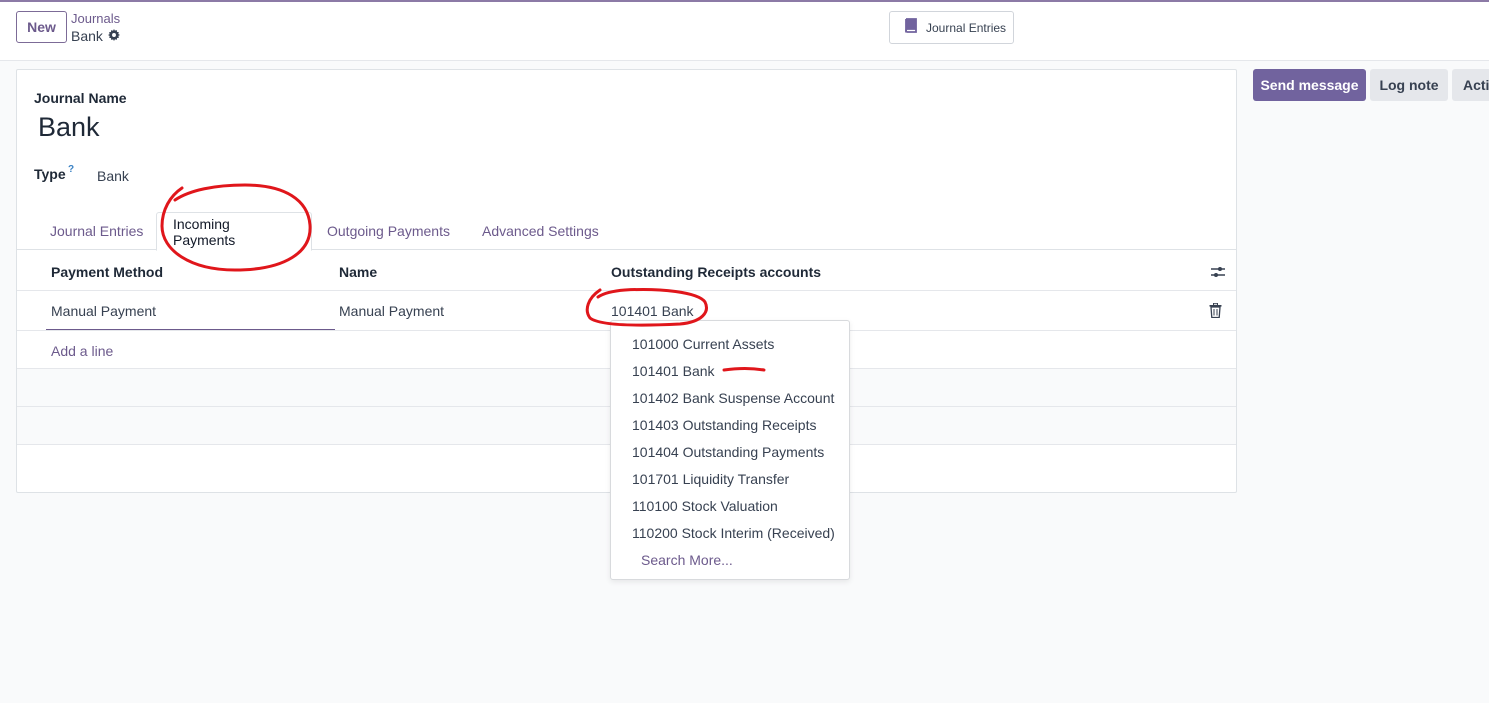 The image size is (1489, 703). What do you see at coordinates (358, 272) in the screenshot?
I see `column-name: Name` at bounding box center [358, 272].